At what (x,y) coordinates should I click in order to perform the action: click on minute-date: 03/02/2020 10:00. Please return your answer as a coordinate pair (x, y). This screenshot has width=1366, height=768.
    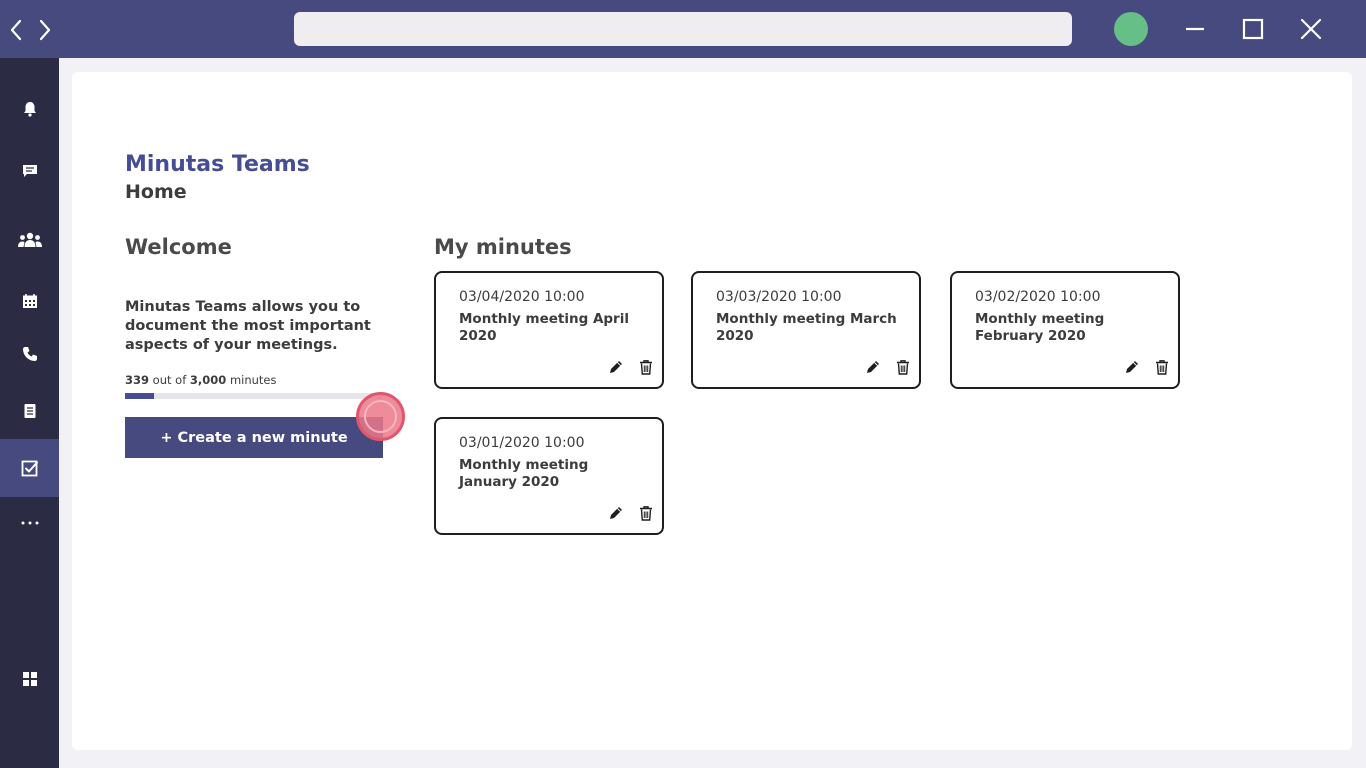
    Looking at the image, I should click on (1038, 297).